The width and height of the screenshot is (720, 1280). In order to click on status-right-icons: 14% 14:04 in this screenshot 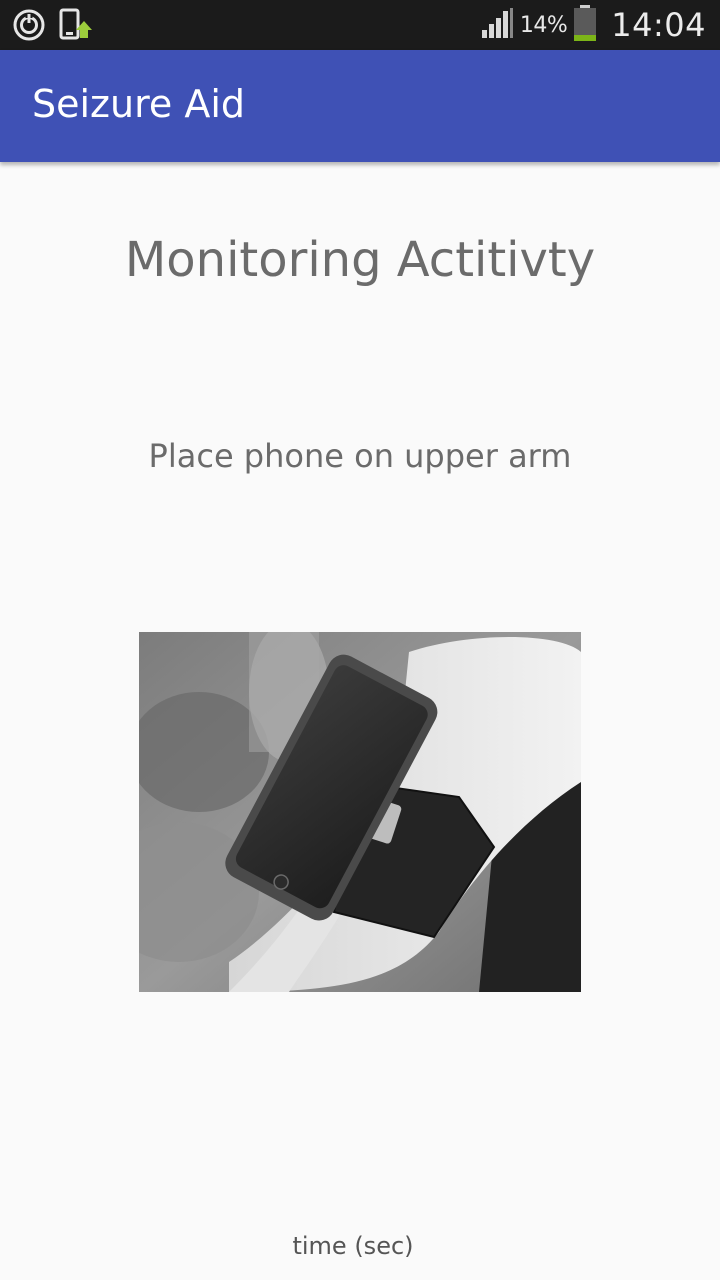, I will do `click(593, 25)`.